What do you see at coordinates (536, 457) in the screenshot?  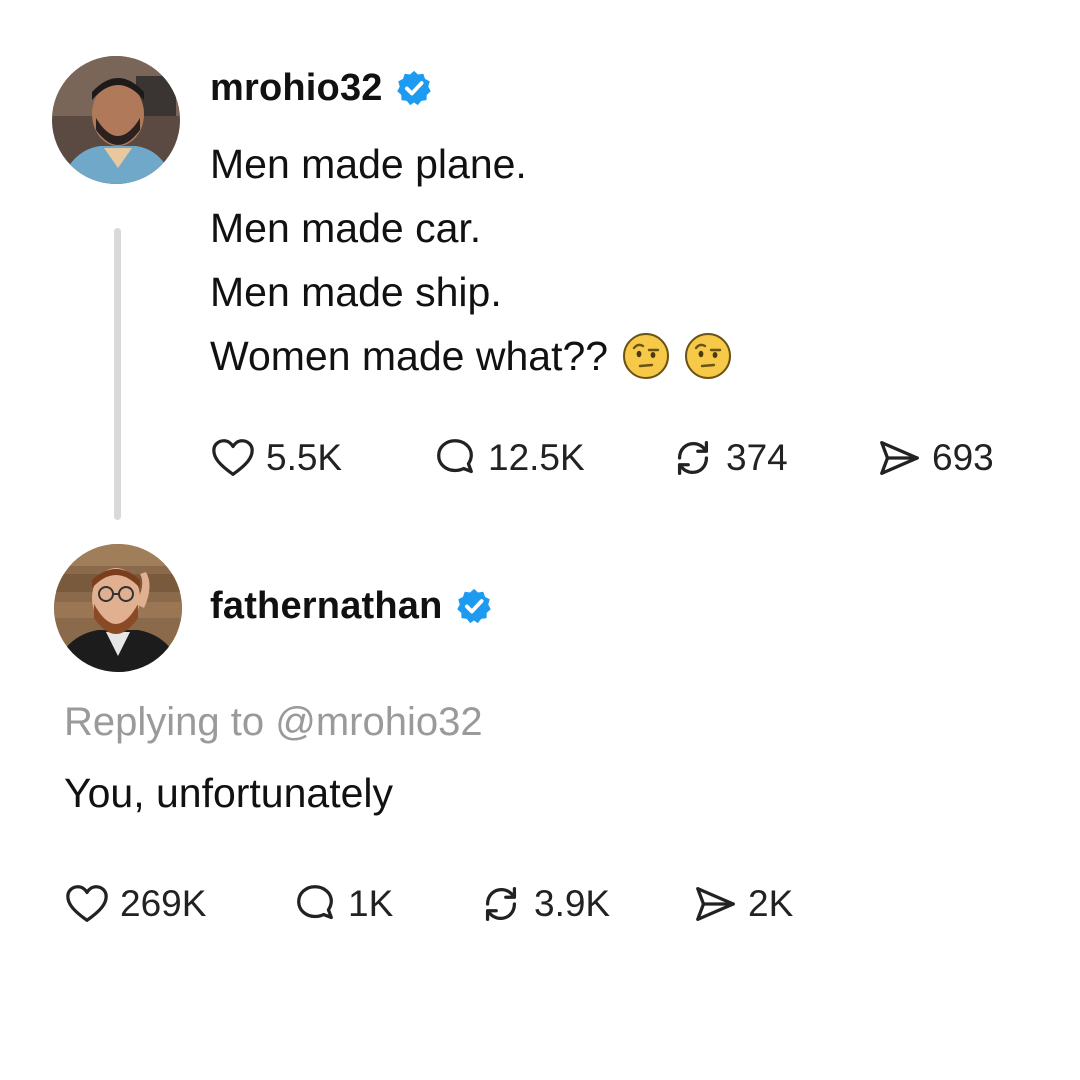 I see `comment-count: 12.5K` at bounding box center [536, 457].